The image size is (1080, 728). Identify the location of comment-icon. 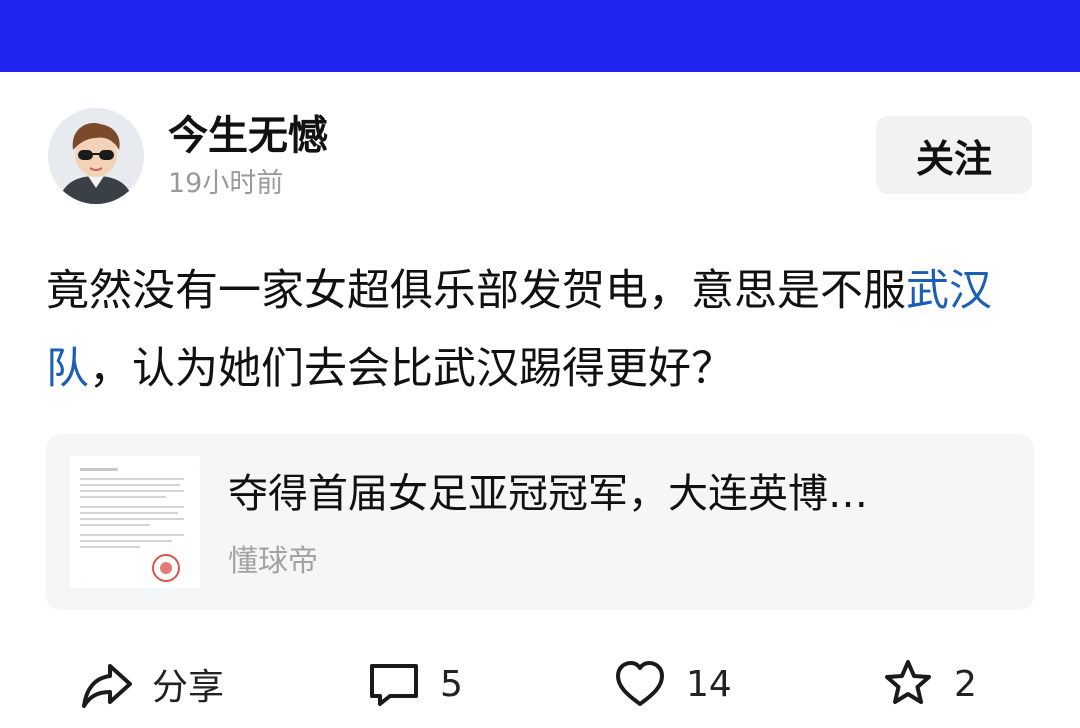
(394, 684).